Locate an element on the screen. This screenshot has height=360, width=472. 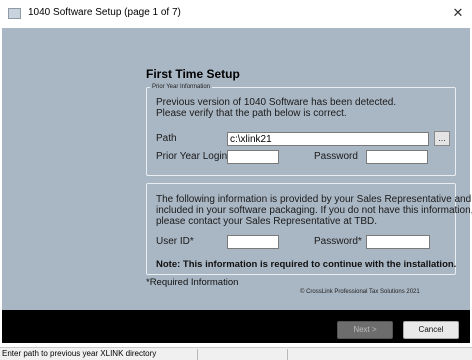
sales-password-label: Password* is located at coordinates (338, 241).